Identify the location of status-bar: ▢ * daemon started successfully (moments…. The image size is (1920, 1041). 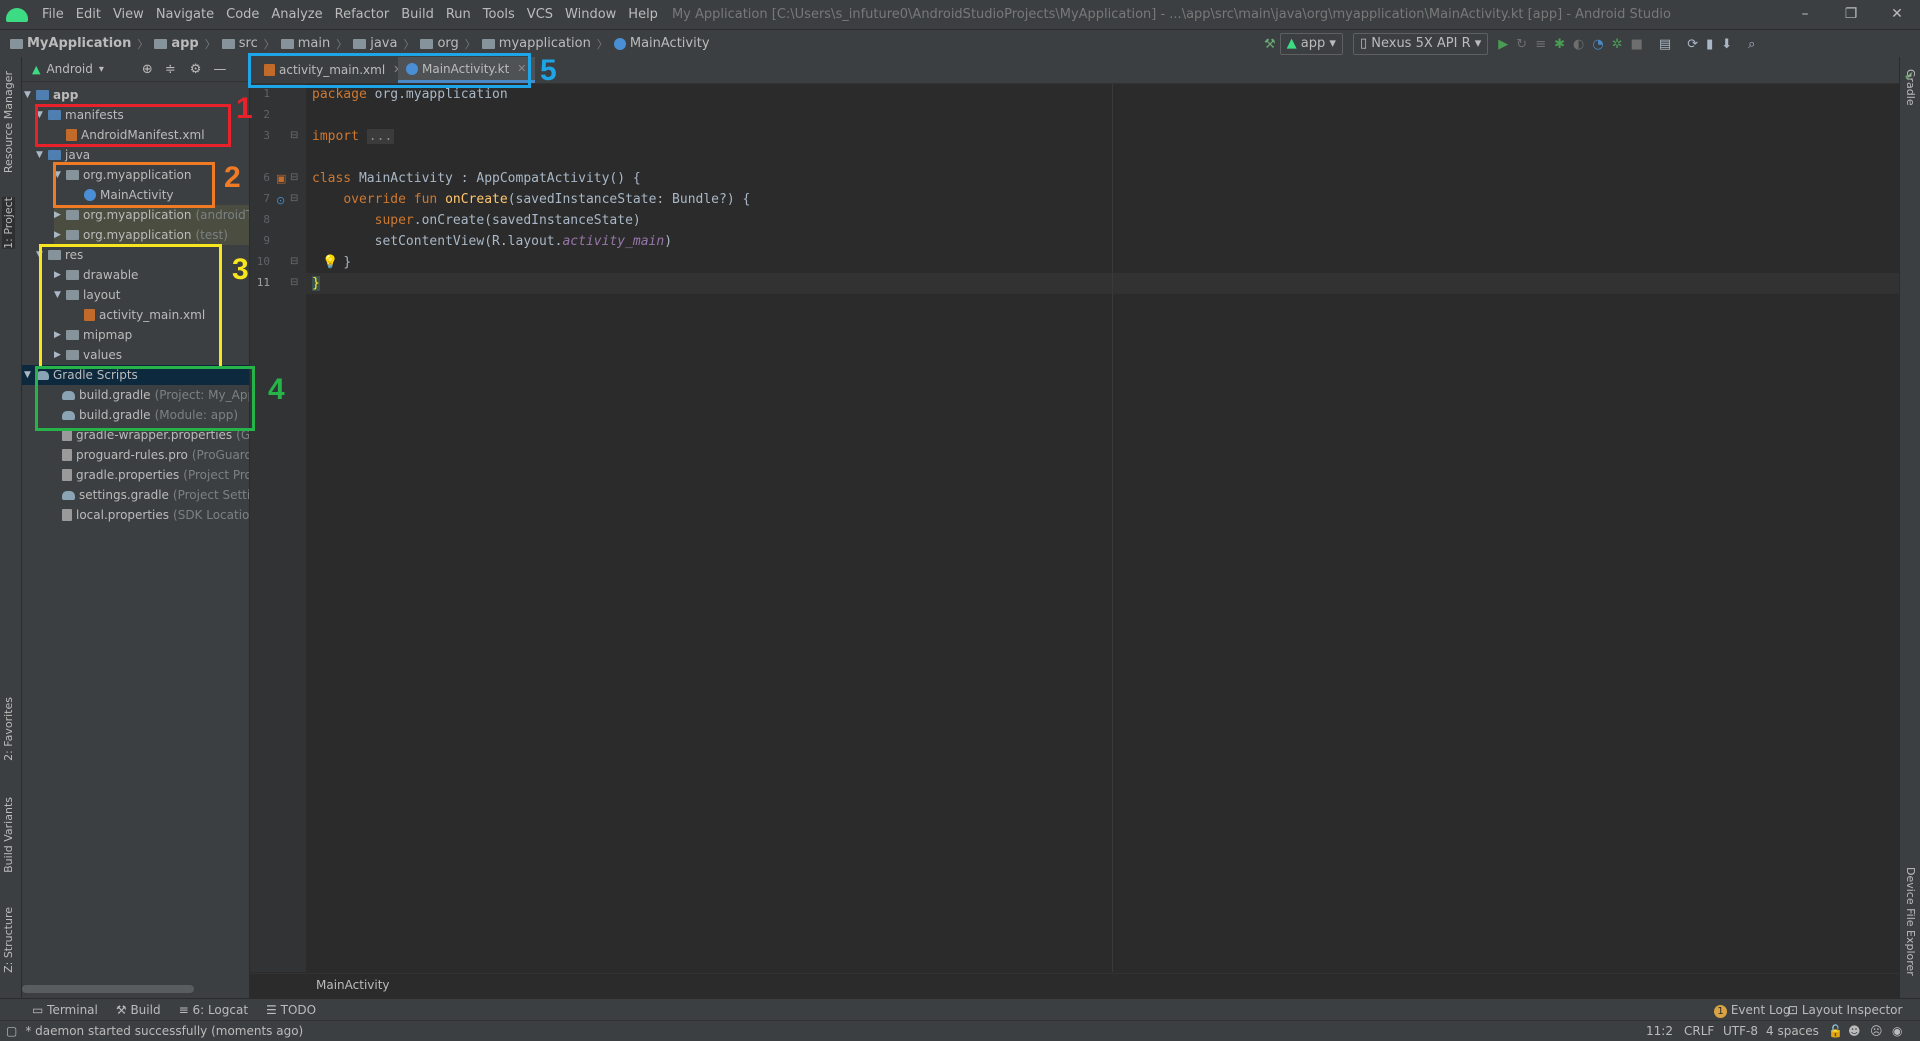
(960, 1030).